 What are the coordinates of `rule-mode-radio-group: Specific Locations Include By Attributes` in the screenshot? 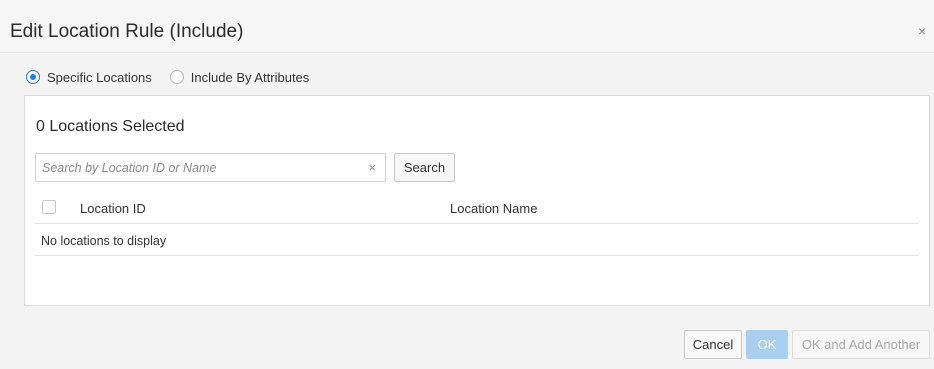 It's located at (176, 77).